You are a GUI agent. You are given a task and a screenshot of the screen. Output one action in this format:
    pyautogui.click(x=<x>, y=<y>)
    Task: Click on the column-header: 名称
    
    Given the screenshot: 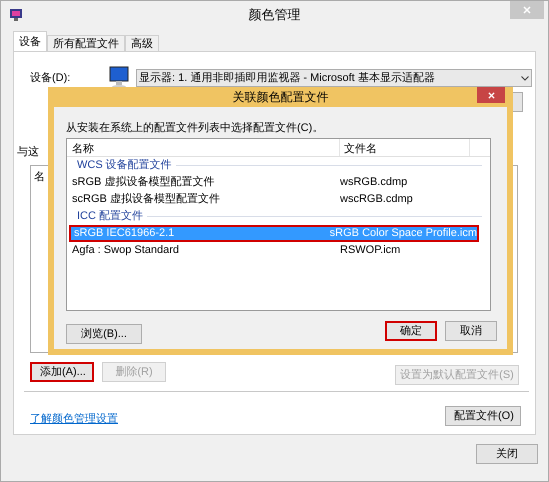 What is the action you would take?
    pyautogui.click(x=203, y=147)
    